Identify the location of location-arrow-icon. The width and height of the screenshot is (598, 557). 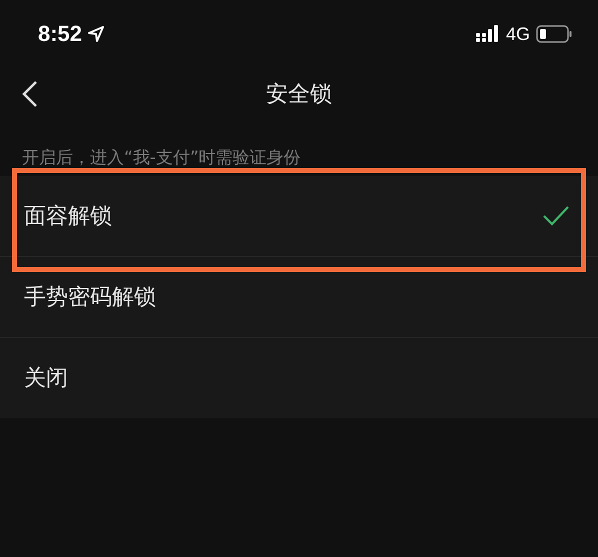
(96, 34).